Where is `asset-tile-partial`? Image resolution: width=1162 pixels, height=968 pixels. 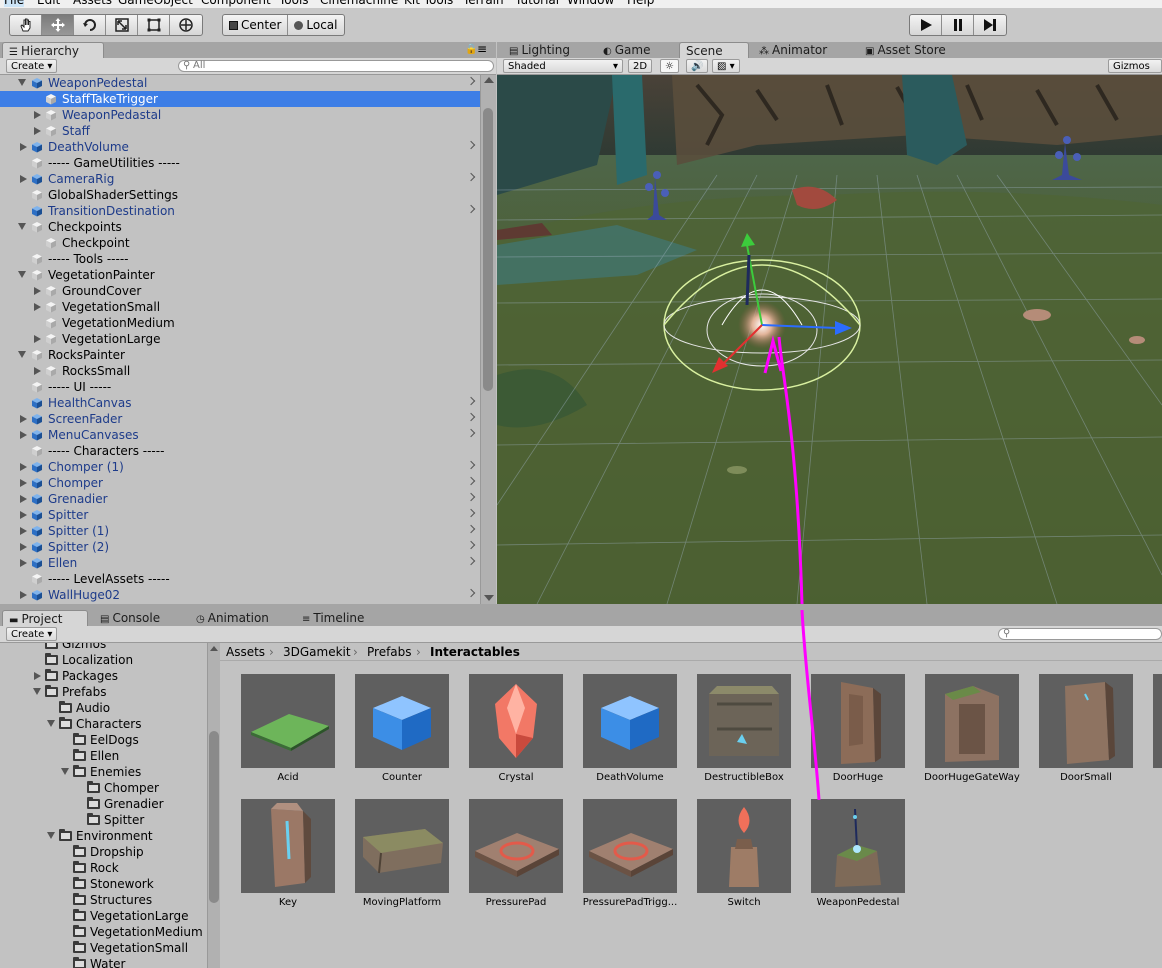 asset-tile-partial is located at coordinates (1157, 721).